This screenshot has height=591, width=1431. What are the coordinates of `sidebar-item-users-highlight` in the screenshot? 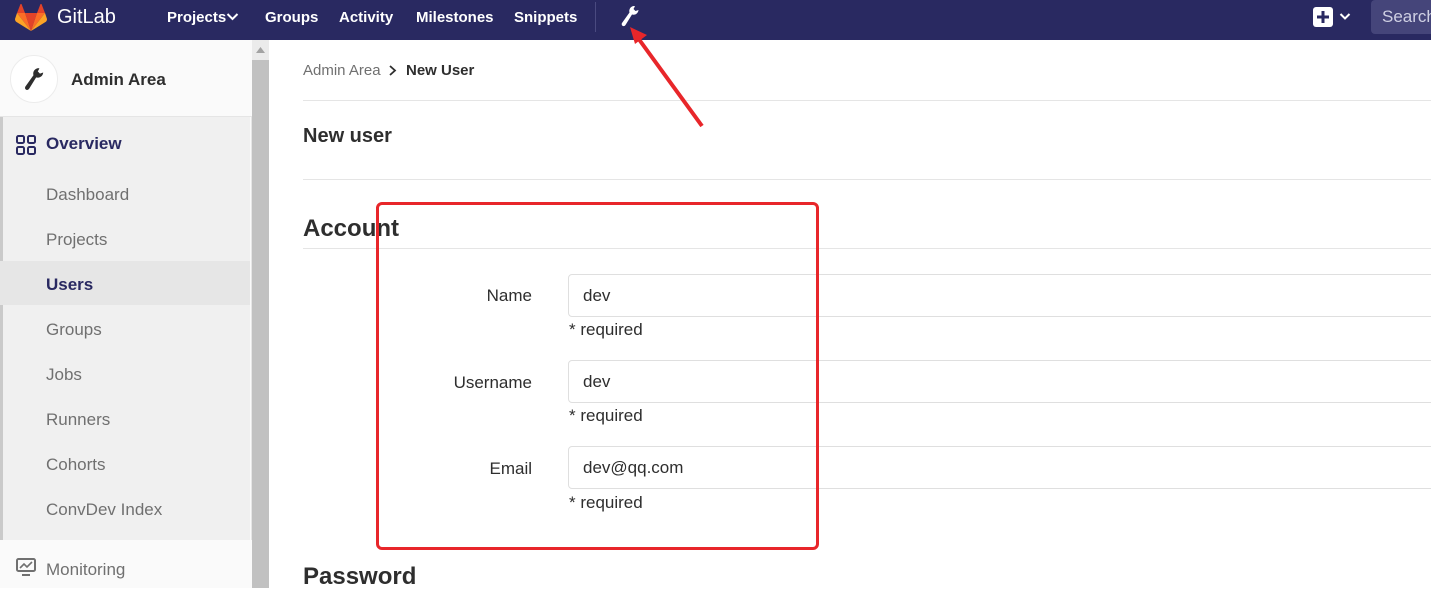 It's located at (125, 283).